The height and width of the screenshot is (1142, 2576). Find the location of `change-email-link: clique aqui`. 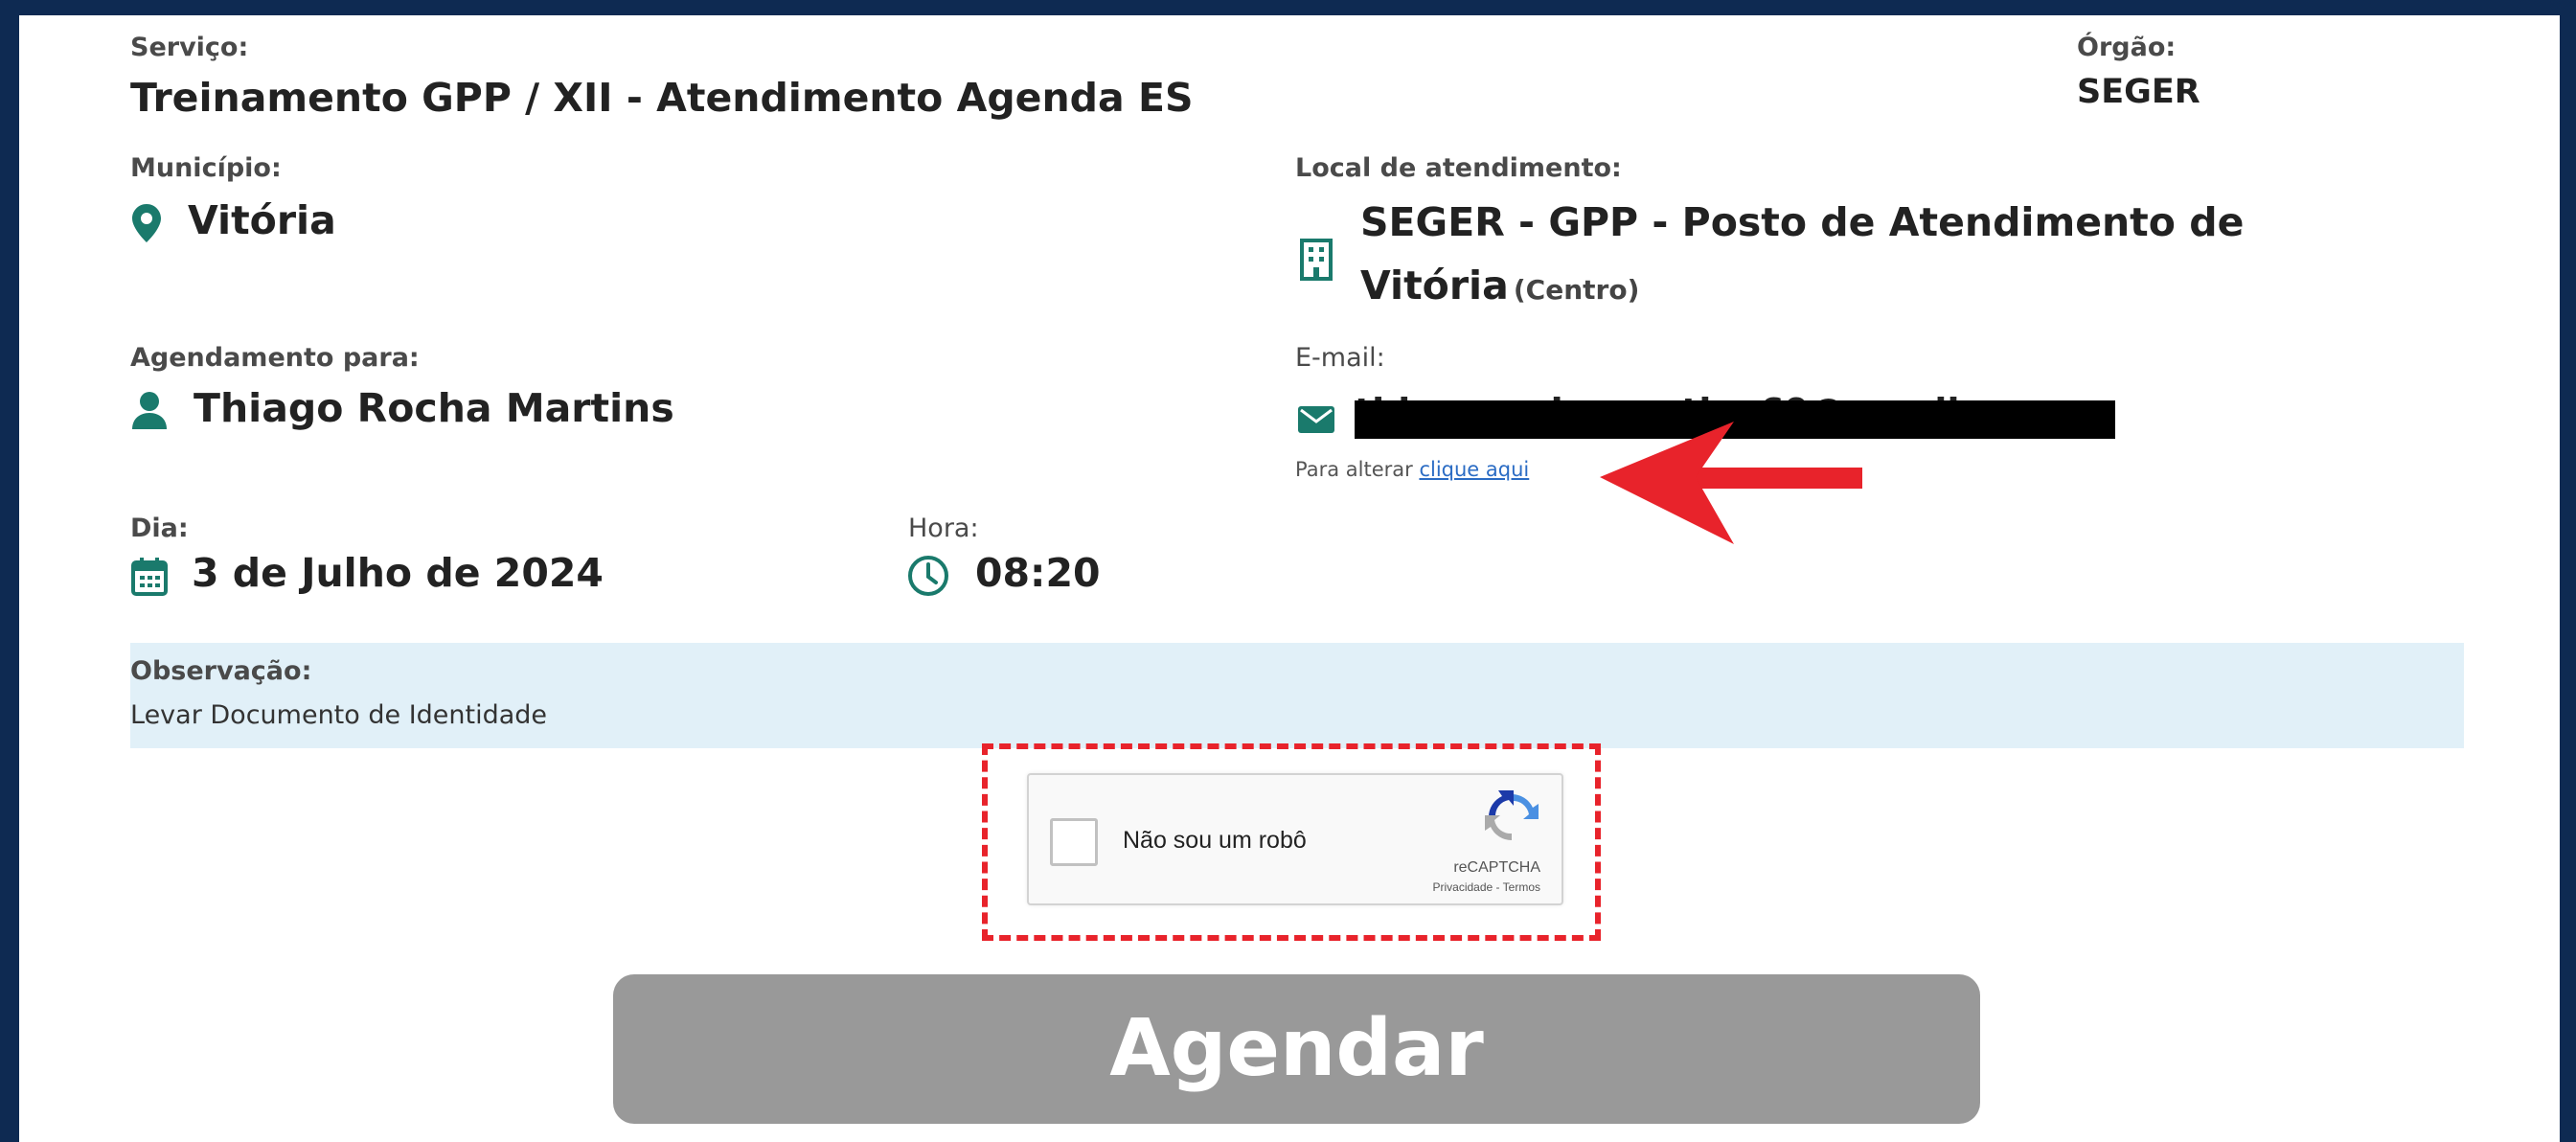

change-email-link: clique aqui is located at coordinates (1474, 469).